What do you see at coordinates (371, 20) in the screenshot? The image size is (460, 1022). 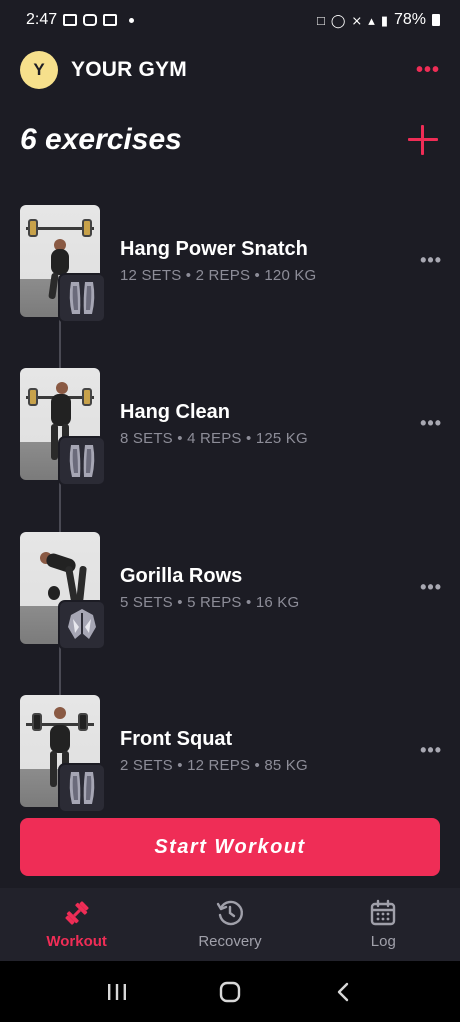 I see `wifi-icon: ▴` at bounding box center [371, 20].